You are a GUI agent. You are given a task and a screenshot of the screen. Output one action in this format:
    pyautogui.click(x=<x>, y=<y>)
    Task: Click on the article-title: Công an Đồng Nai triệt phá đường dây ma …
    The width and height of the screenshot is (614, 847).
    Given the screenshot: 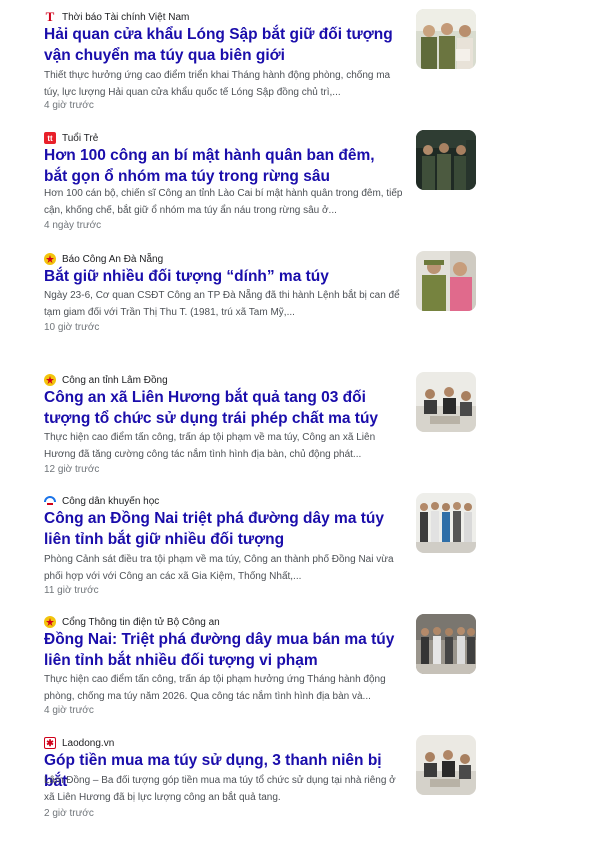 What is the action you would take?
    pyautogui.click(x=222, y=529)
    